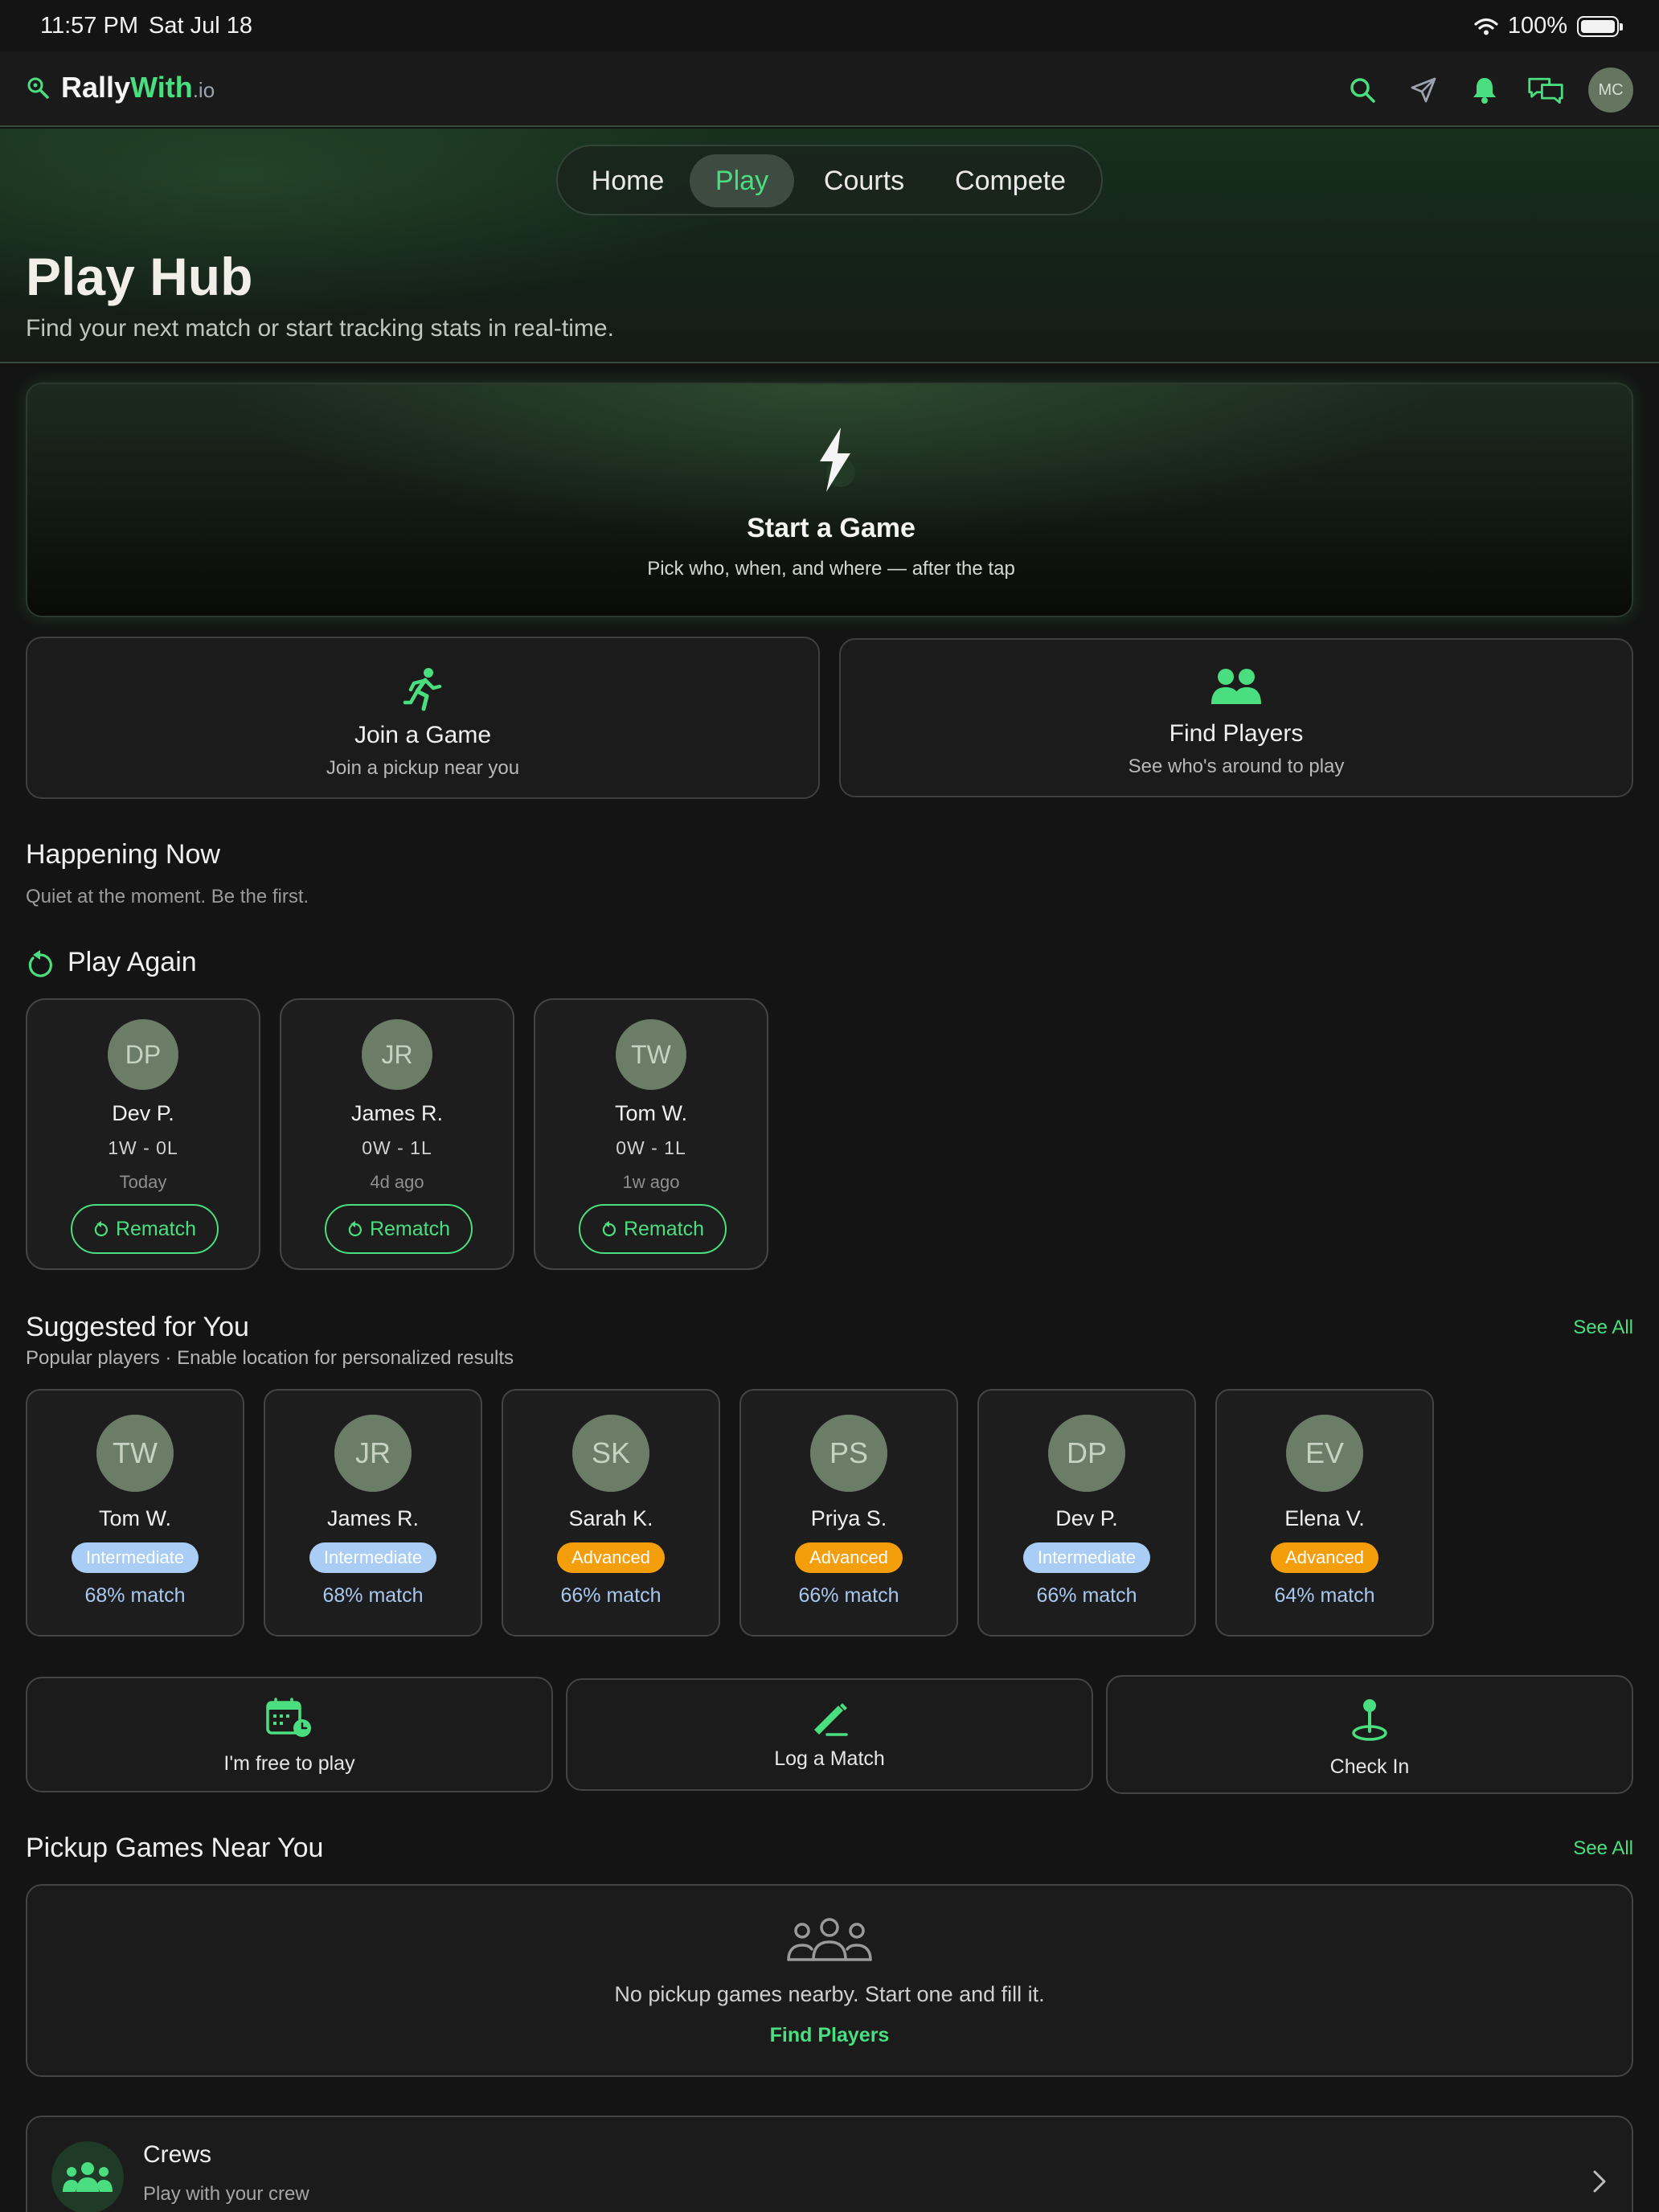 This screenshot has height=2212, width=1659. I want to click on happening-now-title: Happening Now, so click(123, 854).